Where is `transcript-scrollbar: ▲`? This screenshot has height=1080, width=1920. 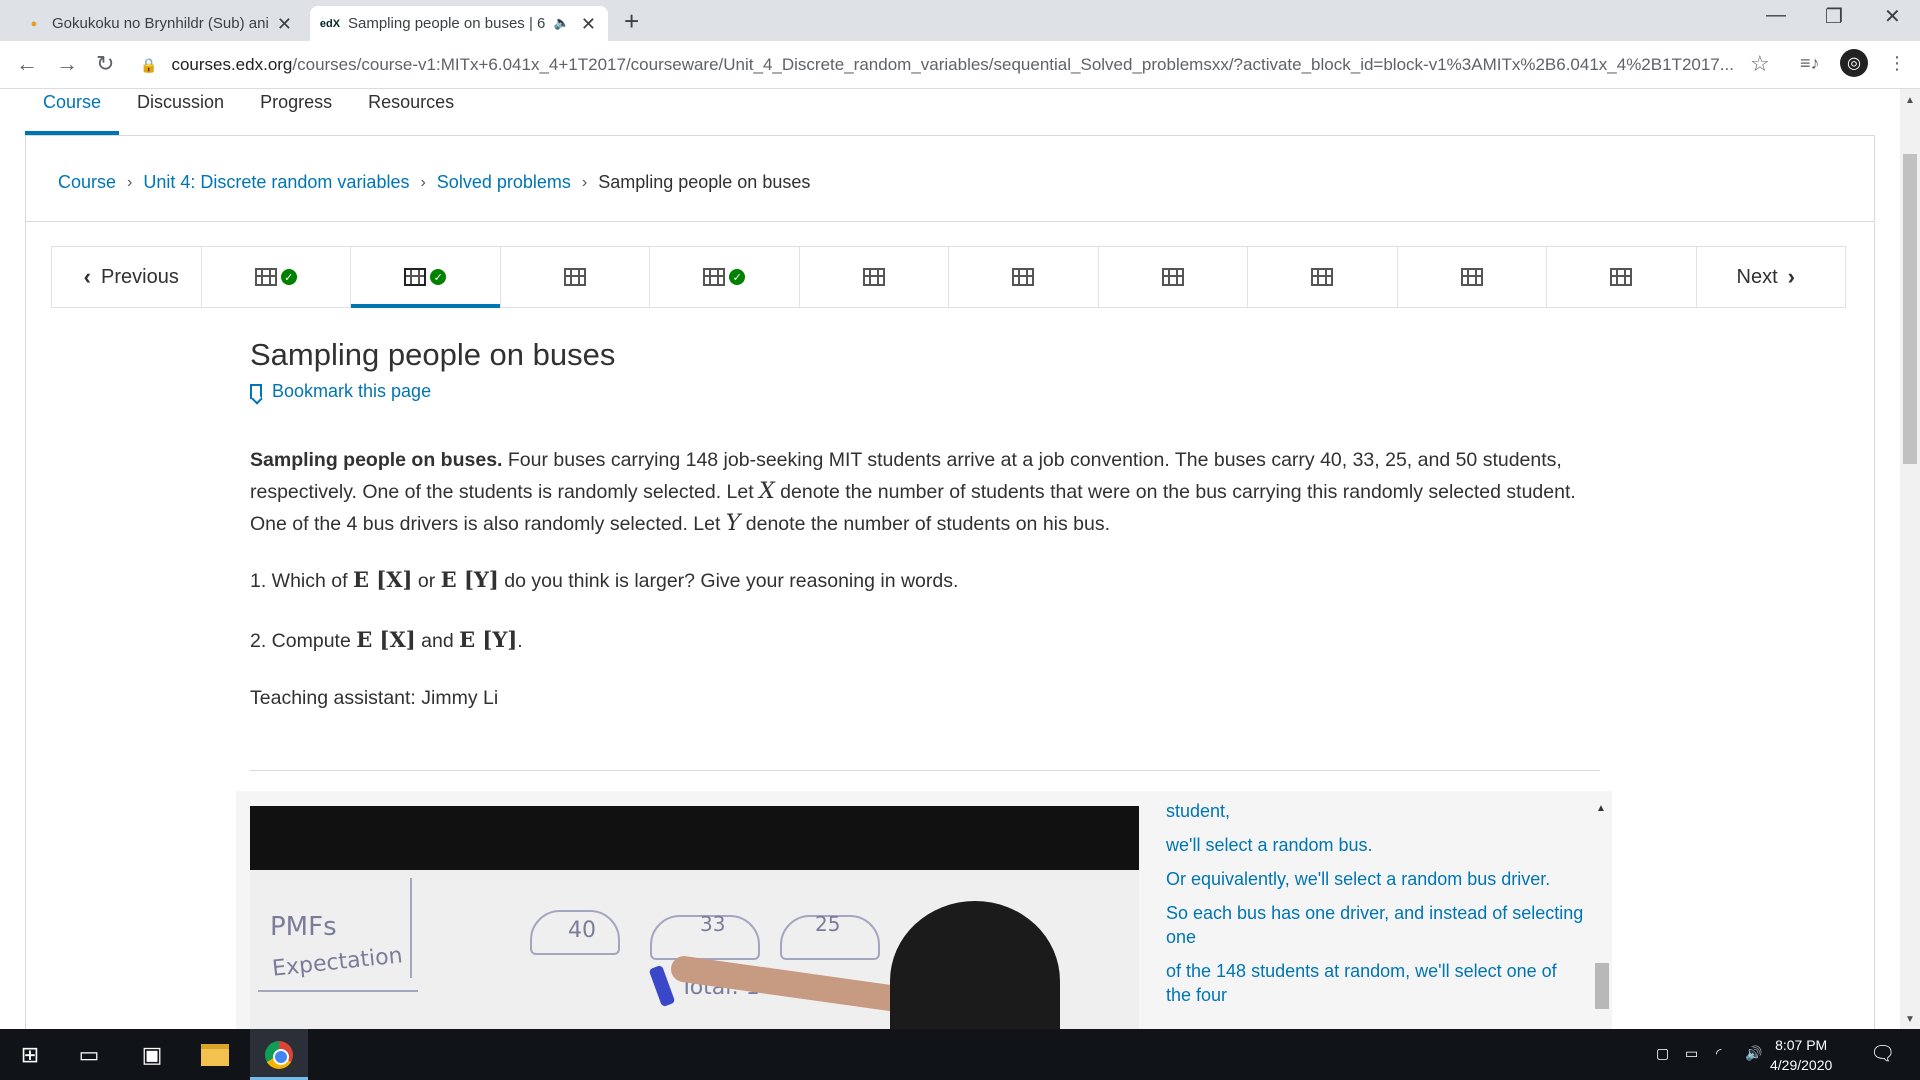
transcript-scrollbar: ▲ is located at coordinates (1601, 910).